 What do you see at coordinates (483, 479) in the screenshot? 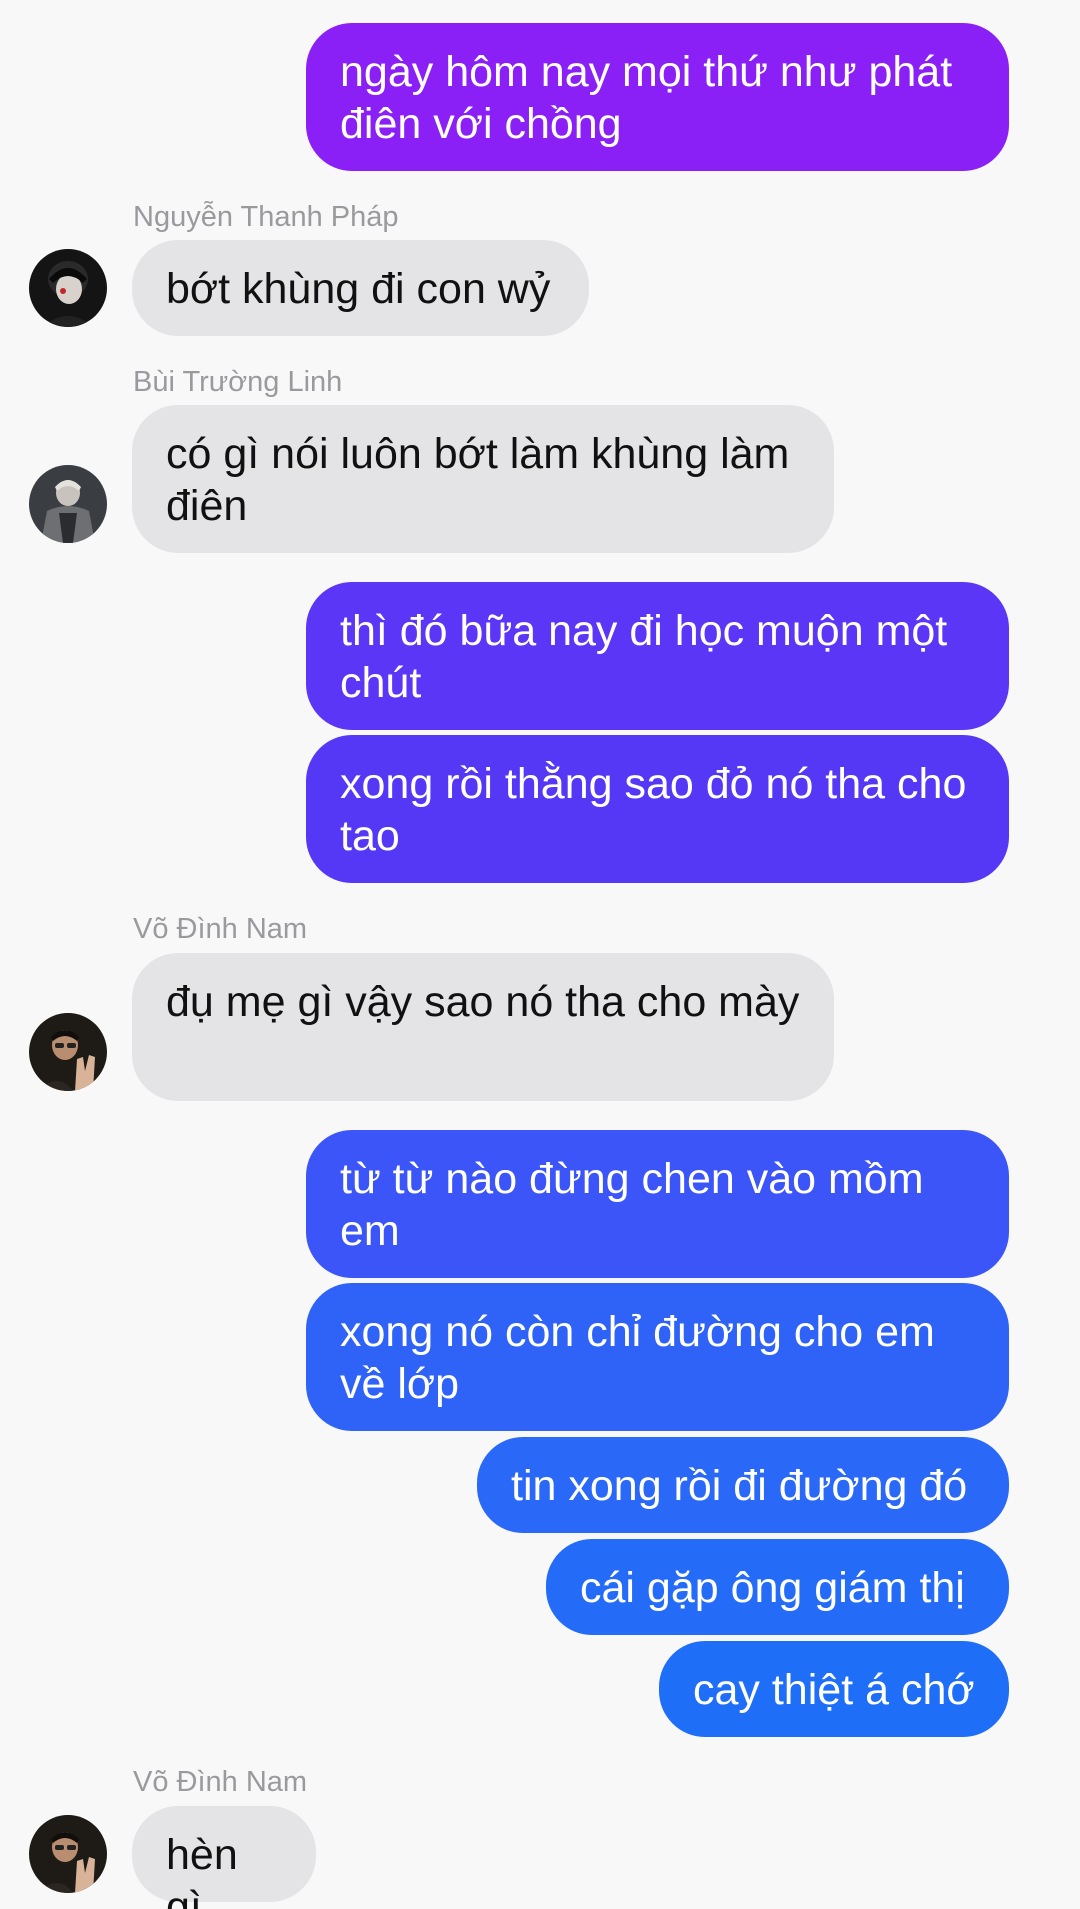
I see `incoming-message: có gì nói luôn bớt làm khùng làm điên` at bounding box center [483, 479].